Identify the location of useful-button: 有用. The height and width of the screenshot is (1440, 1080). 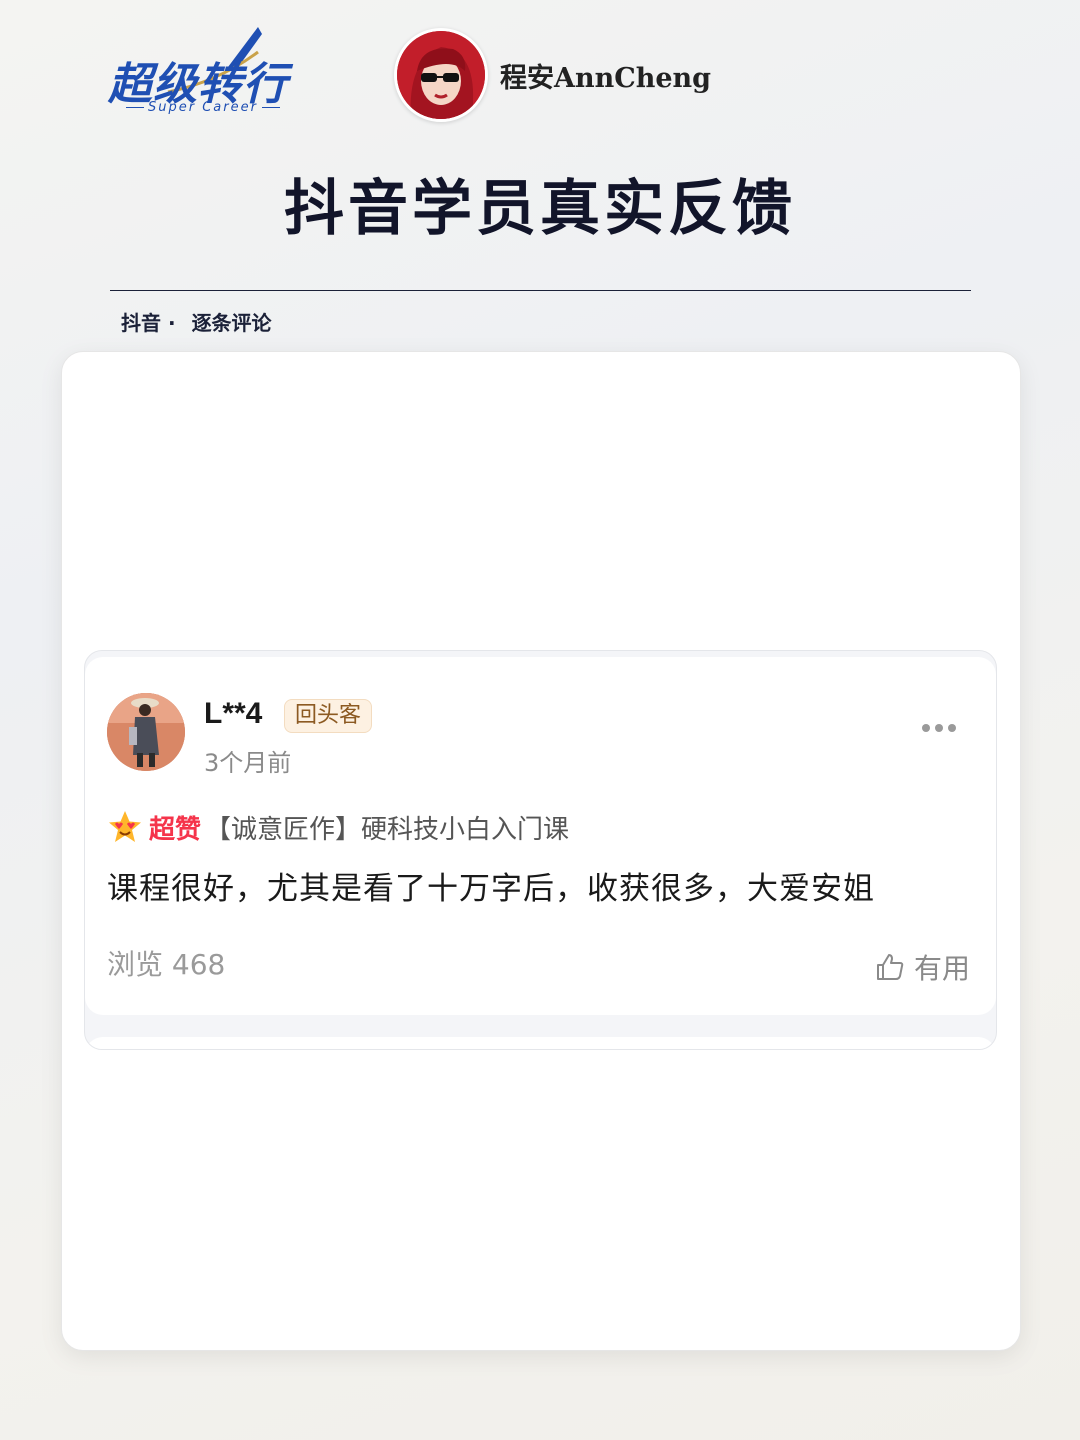
(922, 967).